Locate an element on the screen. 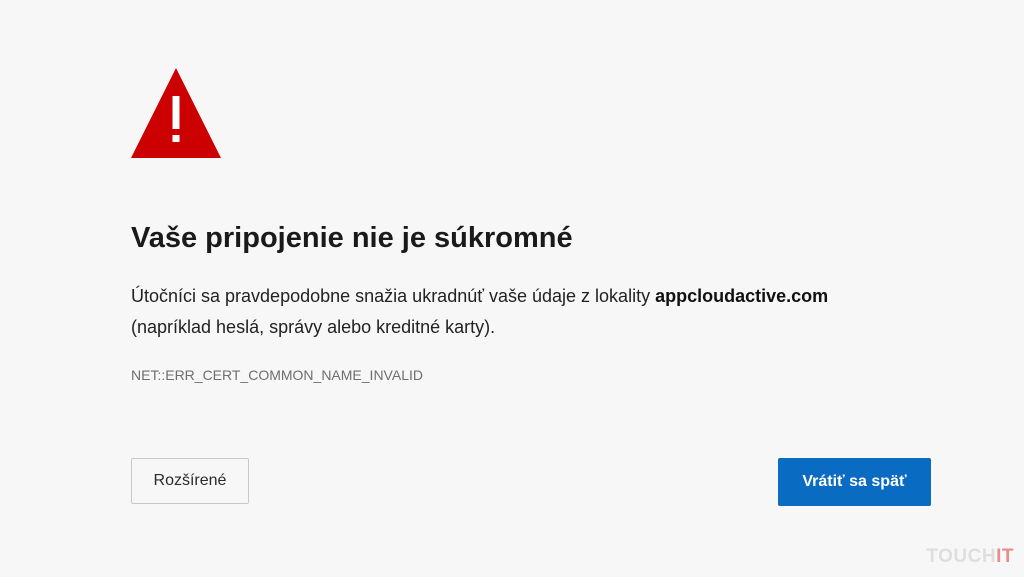 This screenshot has height=577, width=1024. site-host: appcloudactive.com is located at coordinates (742, 296).